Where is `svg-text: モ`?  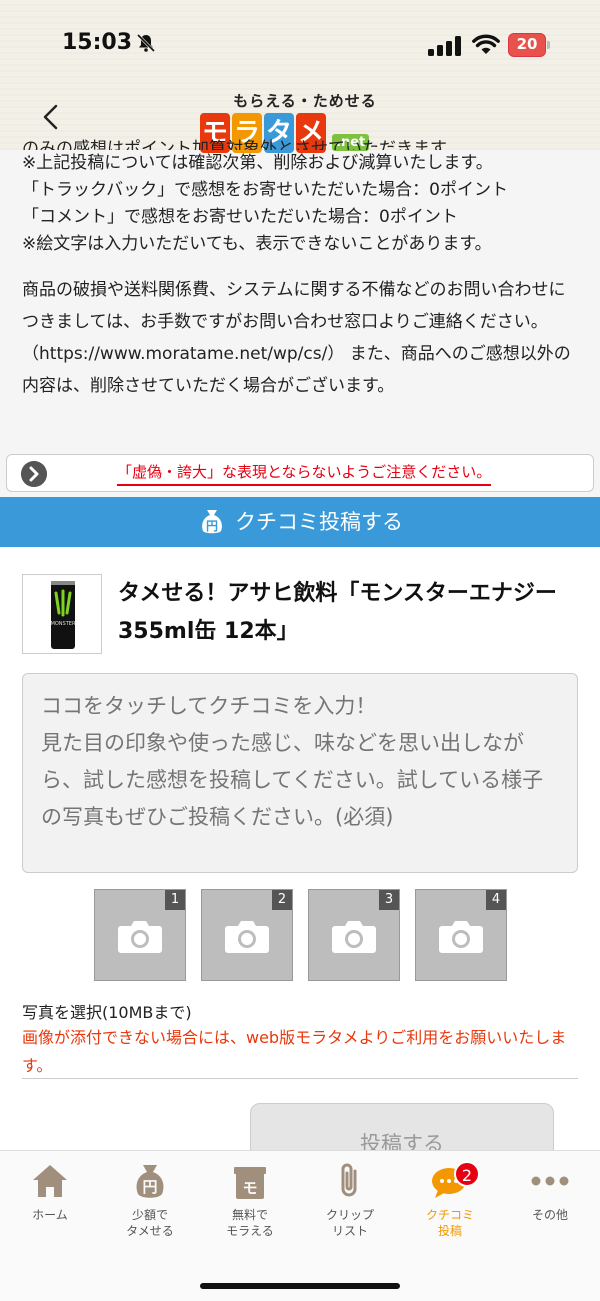
svg-text: モ is located at coordinates (249, 1188).